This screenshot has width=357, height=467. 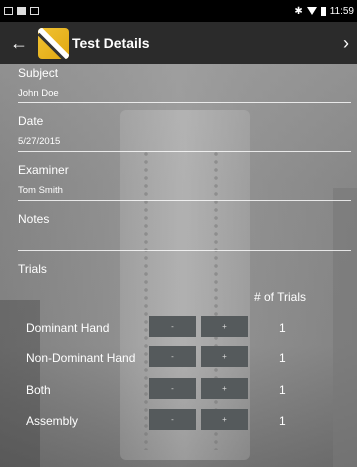 What do you see at coordinates (178, 43) in the screenshot?
I see `app-bar: ← Test Details ›` at bounding box center [178, 43].